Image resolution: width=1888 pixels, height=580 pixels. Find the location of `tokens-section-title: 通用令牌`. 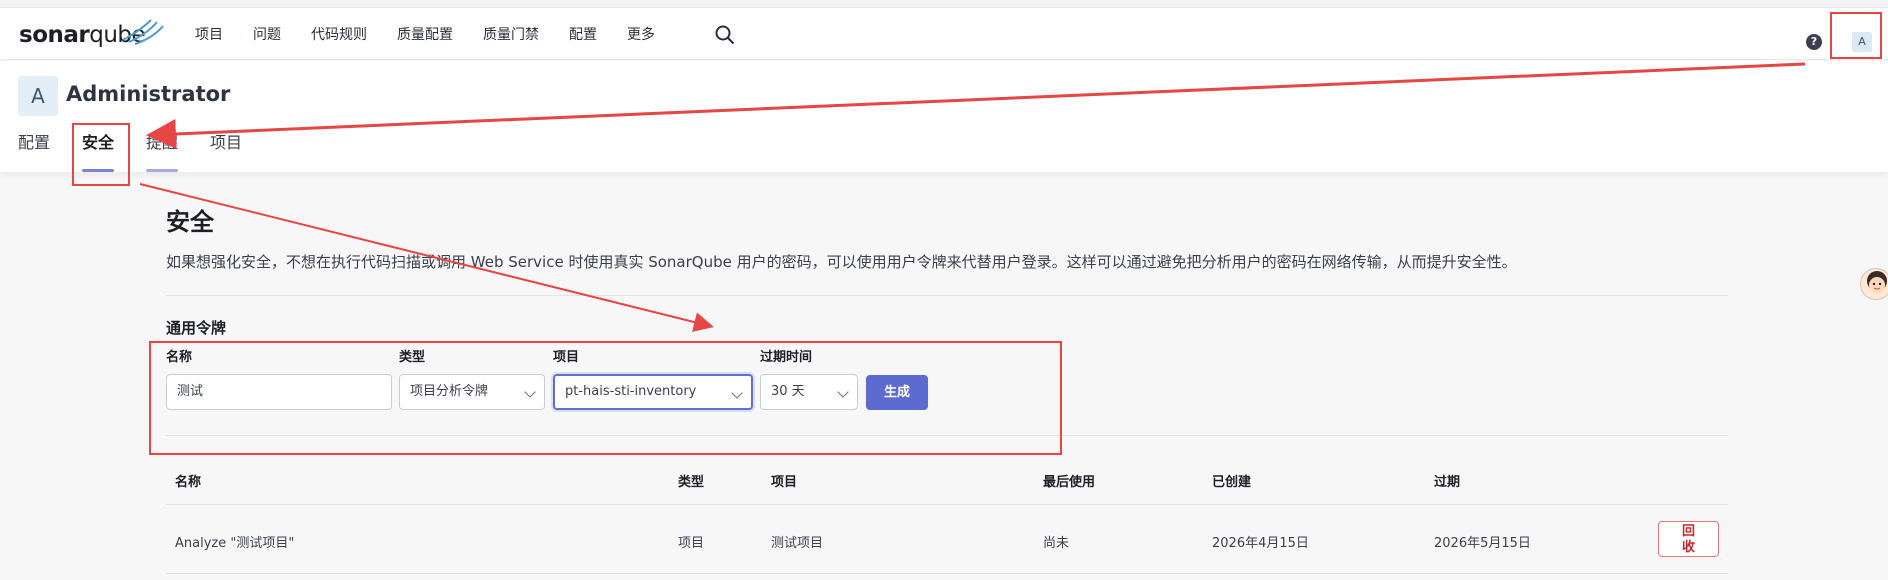

tokens-section-title: 通用令牌 is located at coordinates (196, 328).